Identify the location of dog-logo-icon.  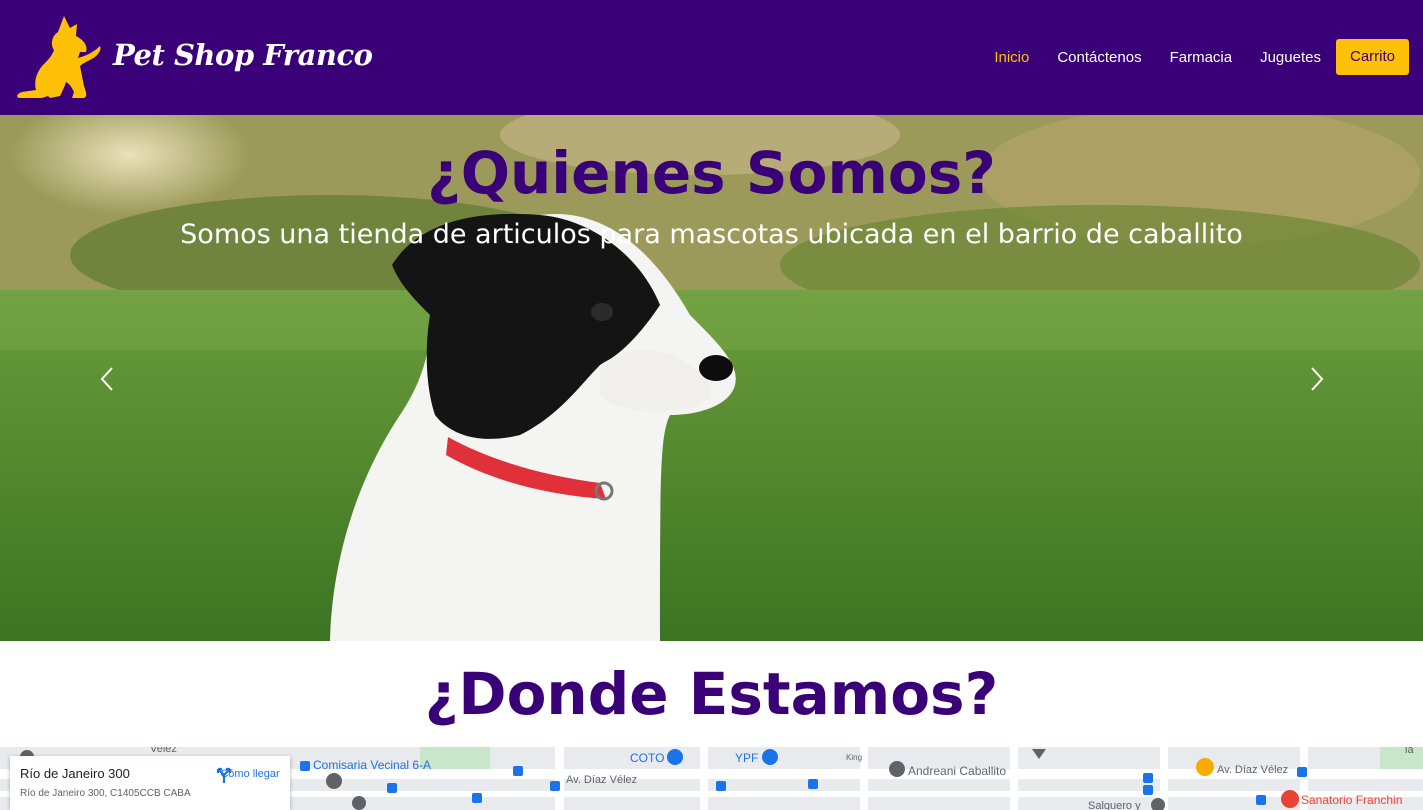
(59, 57).